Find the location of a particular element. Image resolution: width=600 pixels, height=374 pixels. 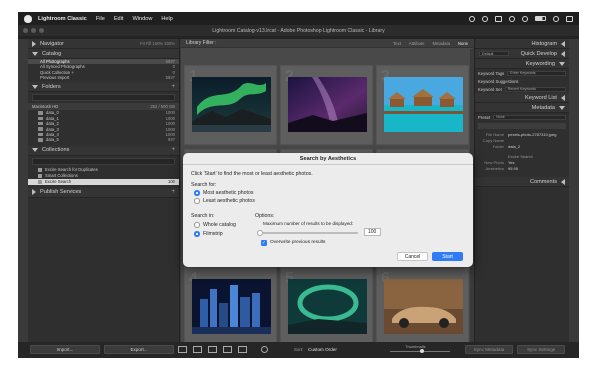

collection-label: Excire Search is located at coordinates (58, 182).